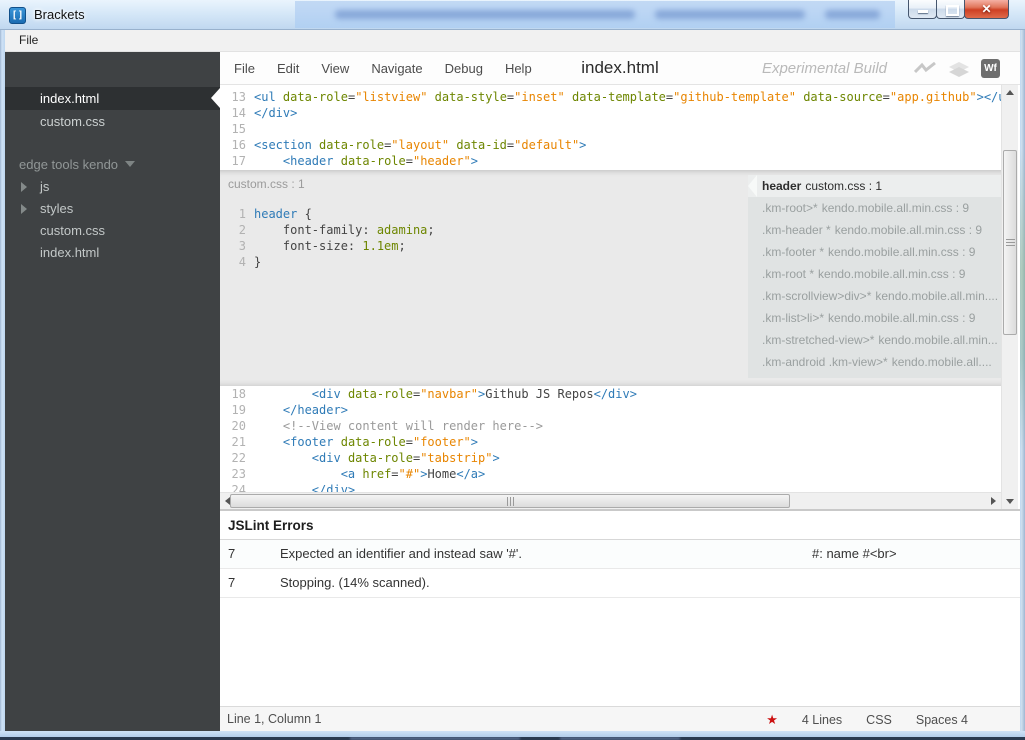  I want to click on rule-selector: .km-list>li>*, so click(793, 318).